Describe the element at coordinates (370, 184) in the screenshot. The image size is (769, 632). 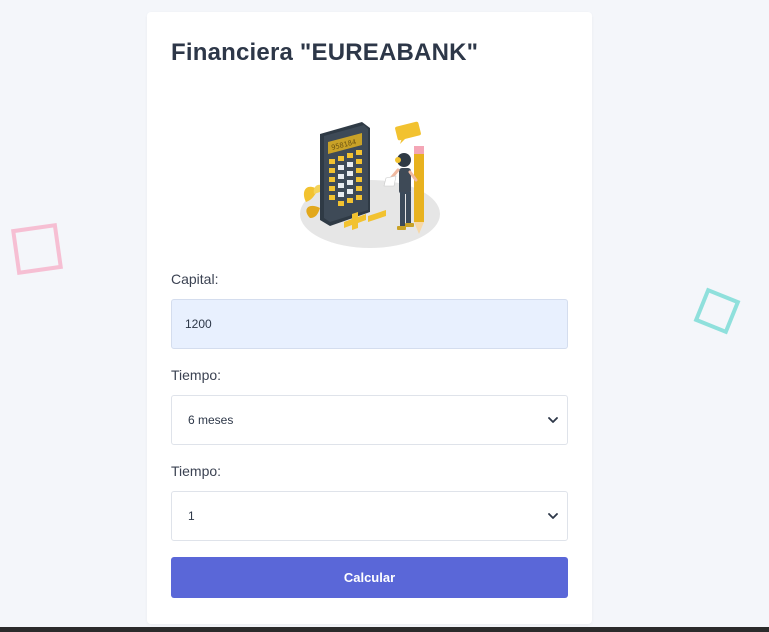
I see `calculator-illustration: 958184` at that location.